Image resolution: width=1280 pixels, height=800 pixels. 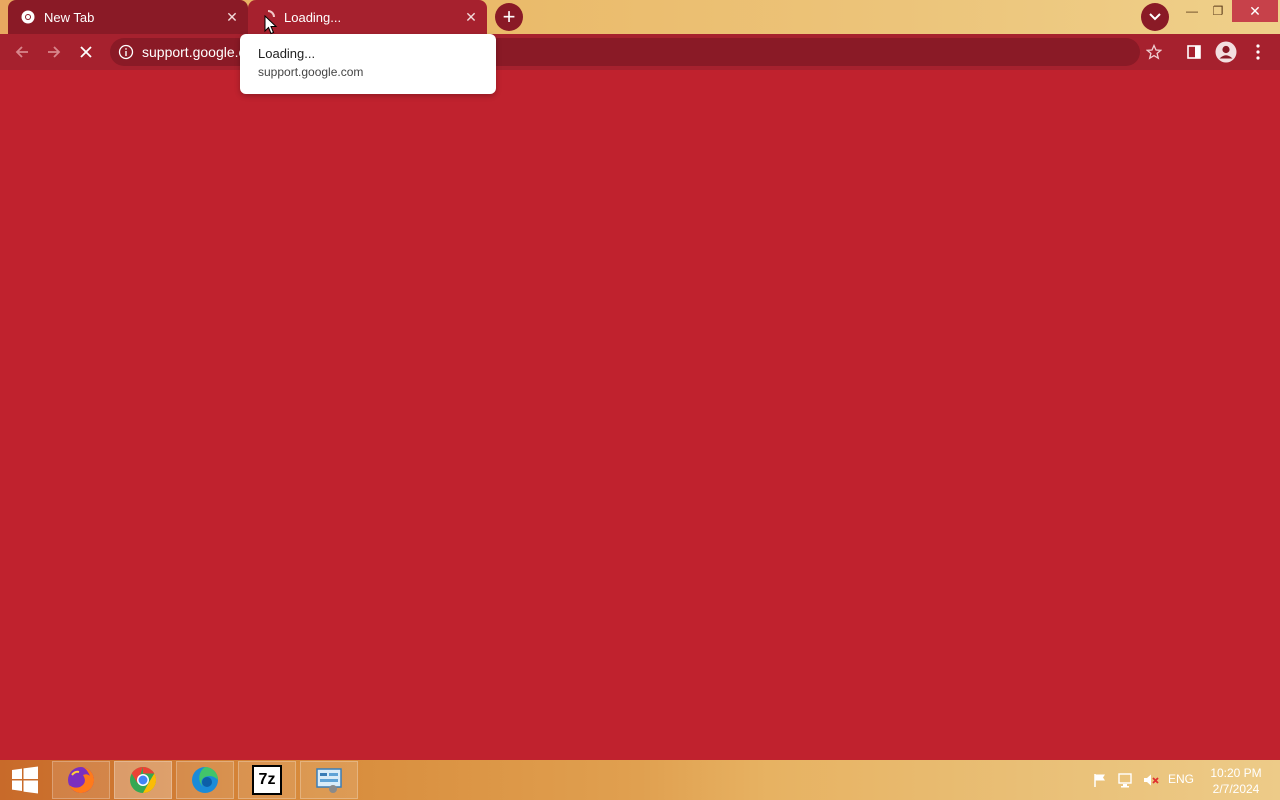 I want to click on taskbar-control-panel, so click(x=329, y=780).